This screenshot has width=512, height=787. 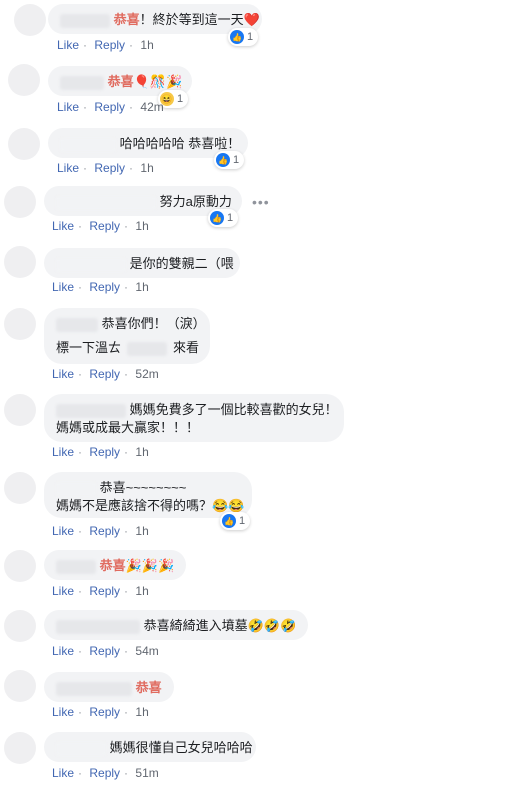 I want to click on comment-text: 媽媽免費多了一個比較喜歡的女兒！, so click(x=233, y=409).